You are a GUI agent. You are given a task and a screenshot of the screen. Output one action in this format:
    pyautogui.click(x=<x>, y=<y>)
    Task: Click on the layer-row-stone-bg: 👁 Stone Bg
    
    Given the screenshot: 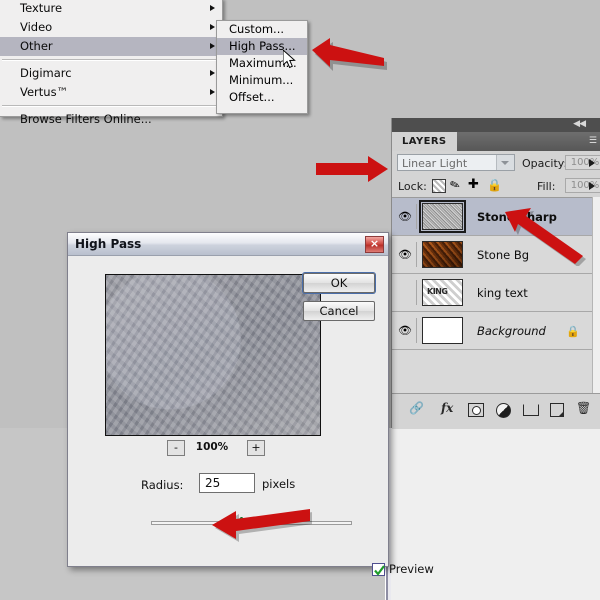 What is the action you would take?
    pyautogui.click(x=492, y=255)
    